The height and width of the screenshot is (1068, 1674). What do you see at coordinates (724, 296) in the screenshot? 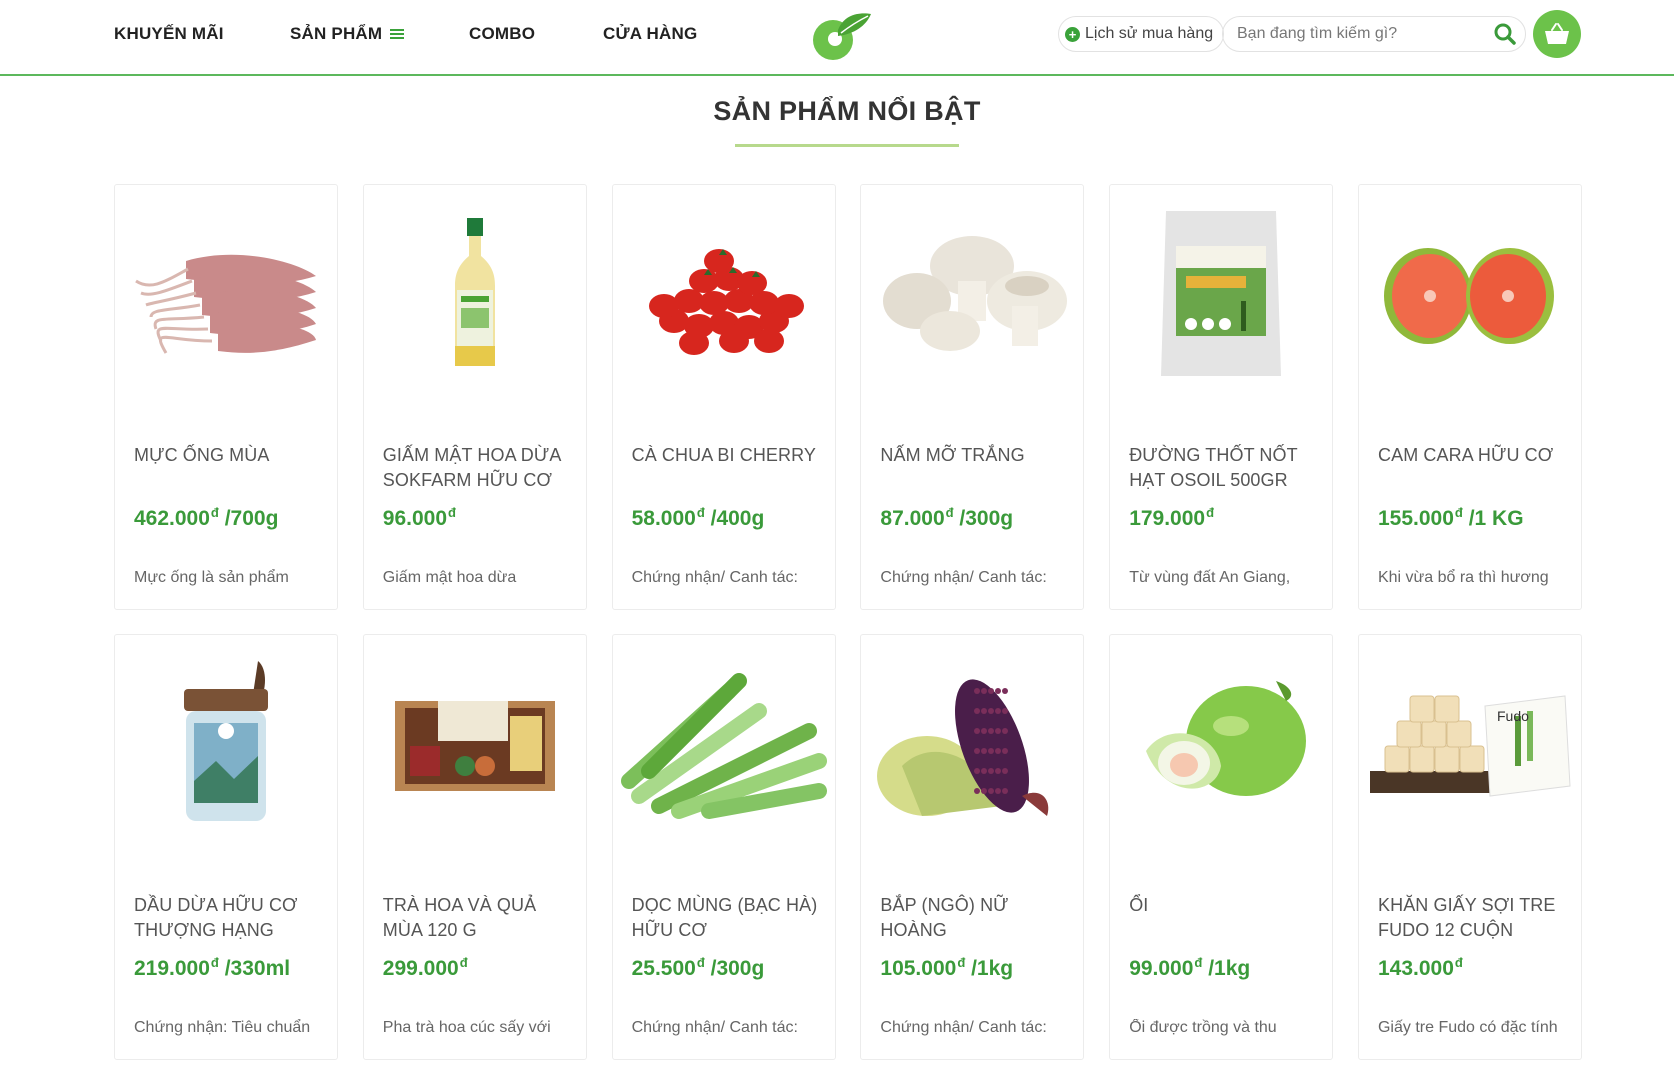
I see `cherry-tomatoes-image` at bounding box center [724, 296].